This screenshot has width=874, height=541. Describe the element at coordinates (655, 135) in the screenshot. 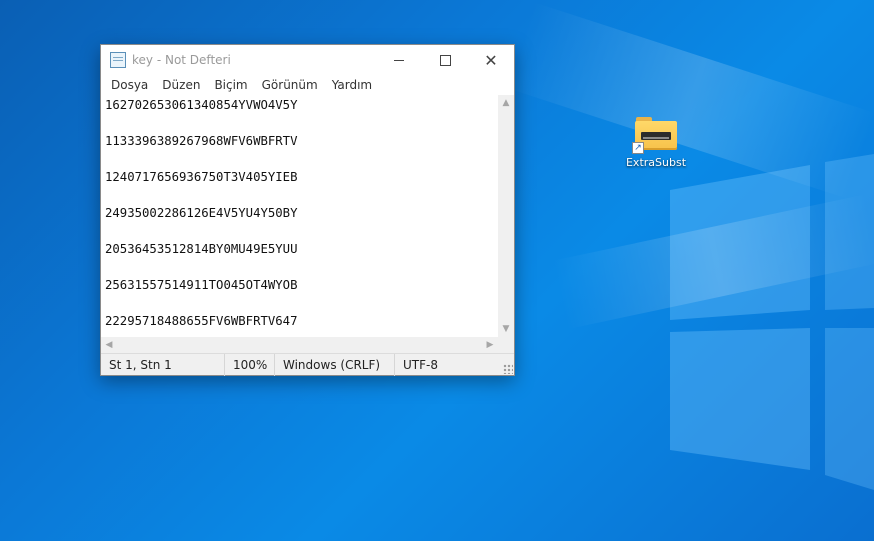

I see `folder-shortcut-icon: ↗` at that location.